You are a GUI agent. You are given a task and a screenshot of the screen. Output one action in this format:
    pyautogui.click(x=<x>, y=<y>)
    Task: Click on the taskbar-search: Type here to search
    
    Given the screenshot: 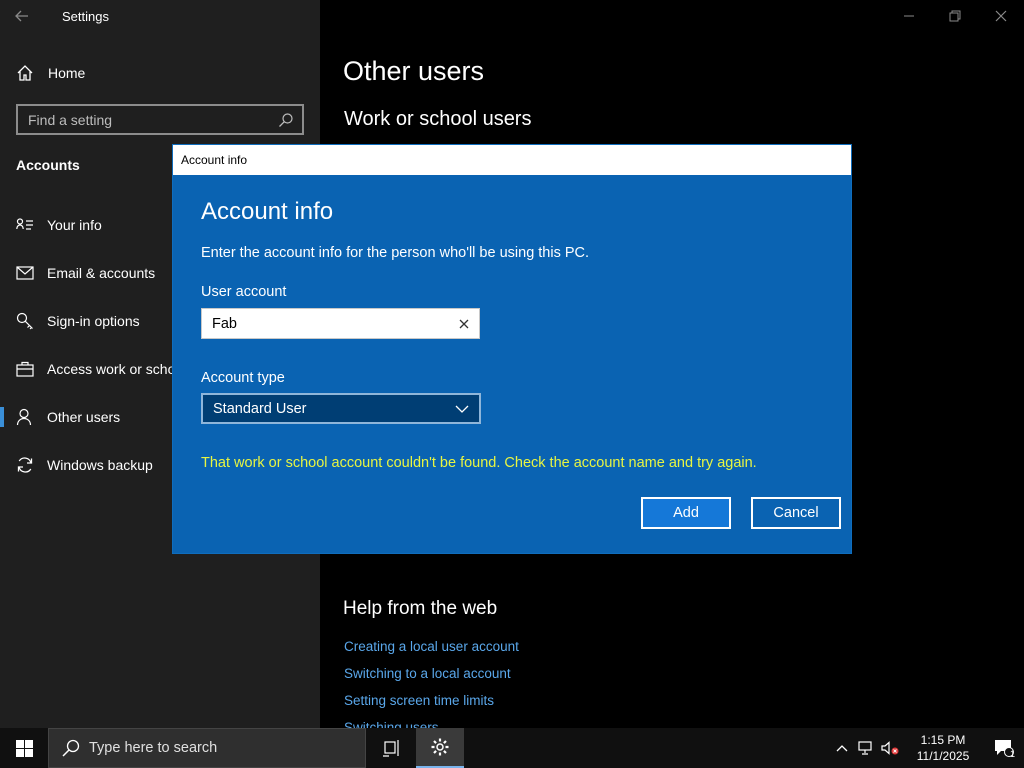 What is the action you would take?
    pyautogui.click(x=207, y=748)
    